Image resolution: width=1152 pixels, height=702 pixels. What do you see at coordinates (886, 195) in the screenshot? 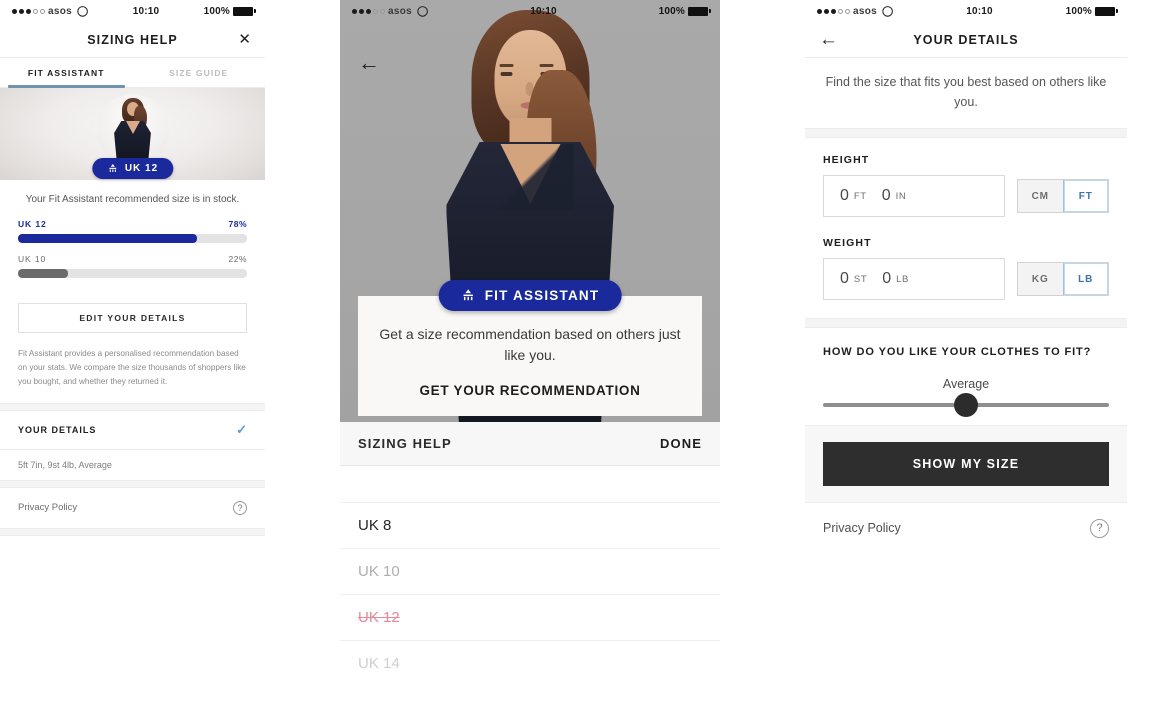
I see `height-inches-value: 0` at bounding box center [886, 195].